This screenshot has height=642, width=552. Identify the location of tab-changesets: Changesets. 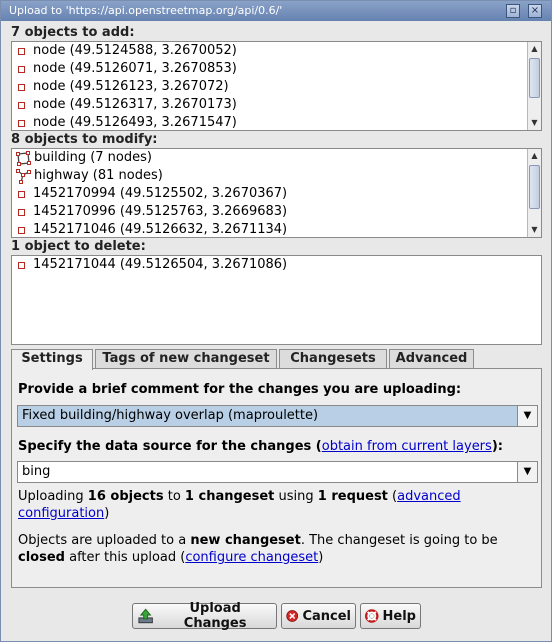
(333, 359).